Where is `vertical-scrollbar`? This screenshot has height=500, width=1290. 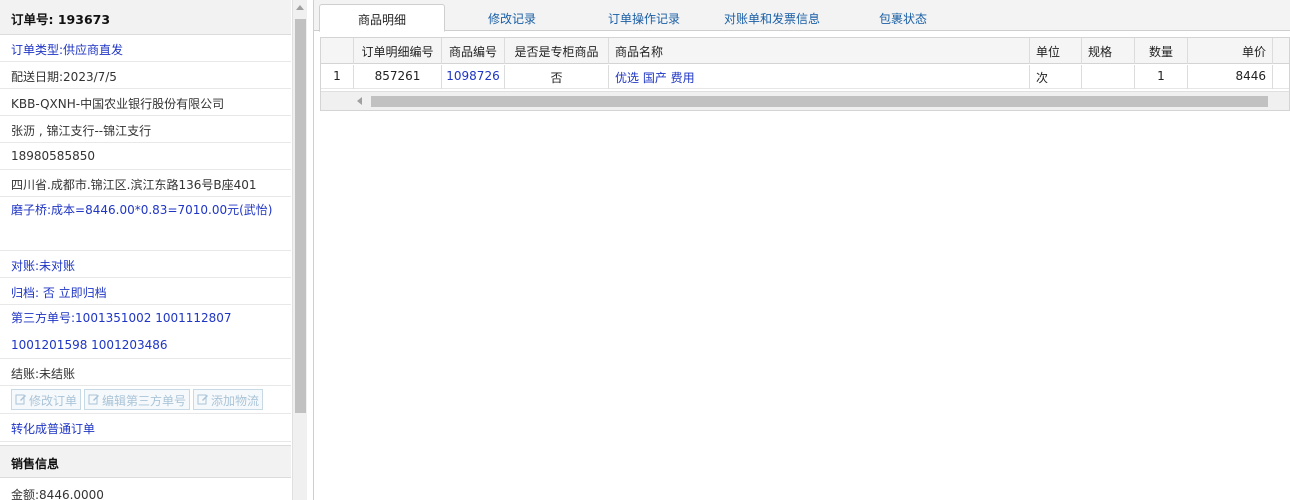 vertical-scrollbar is located at coordinates (299, 250).